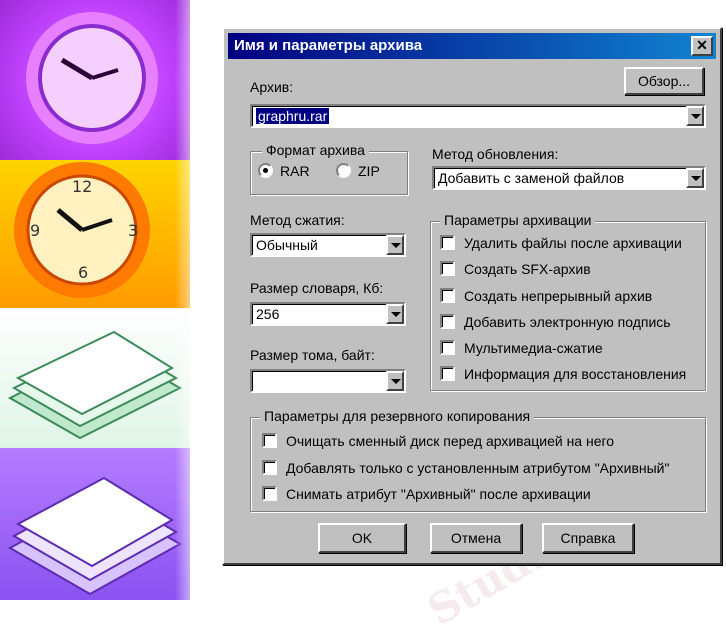 Image resolution: width=726 pixels, height=635 pixels. Describe the element at coordinates (295, 171) in the screenshot. I see `radio-rar-label: RAR` at that location.